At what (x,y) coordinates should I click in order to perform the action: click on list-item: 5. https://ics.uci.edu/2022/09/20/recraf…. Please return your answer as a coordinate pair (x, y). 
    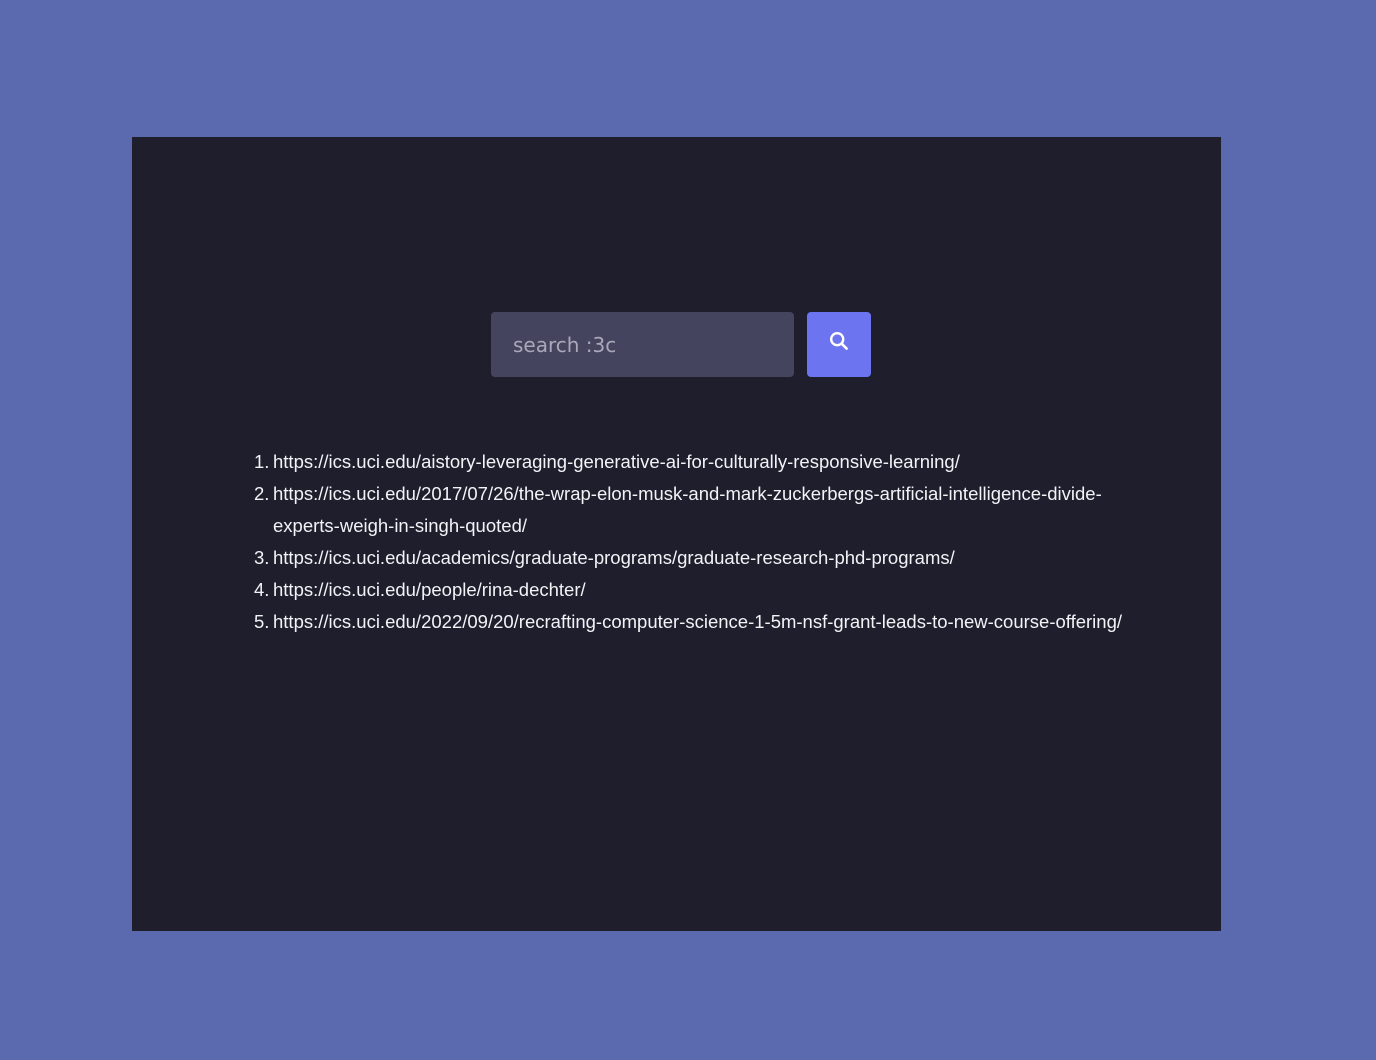
    Looking at the image, I should click on (682, 622).